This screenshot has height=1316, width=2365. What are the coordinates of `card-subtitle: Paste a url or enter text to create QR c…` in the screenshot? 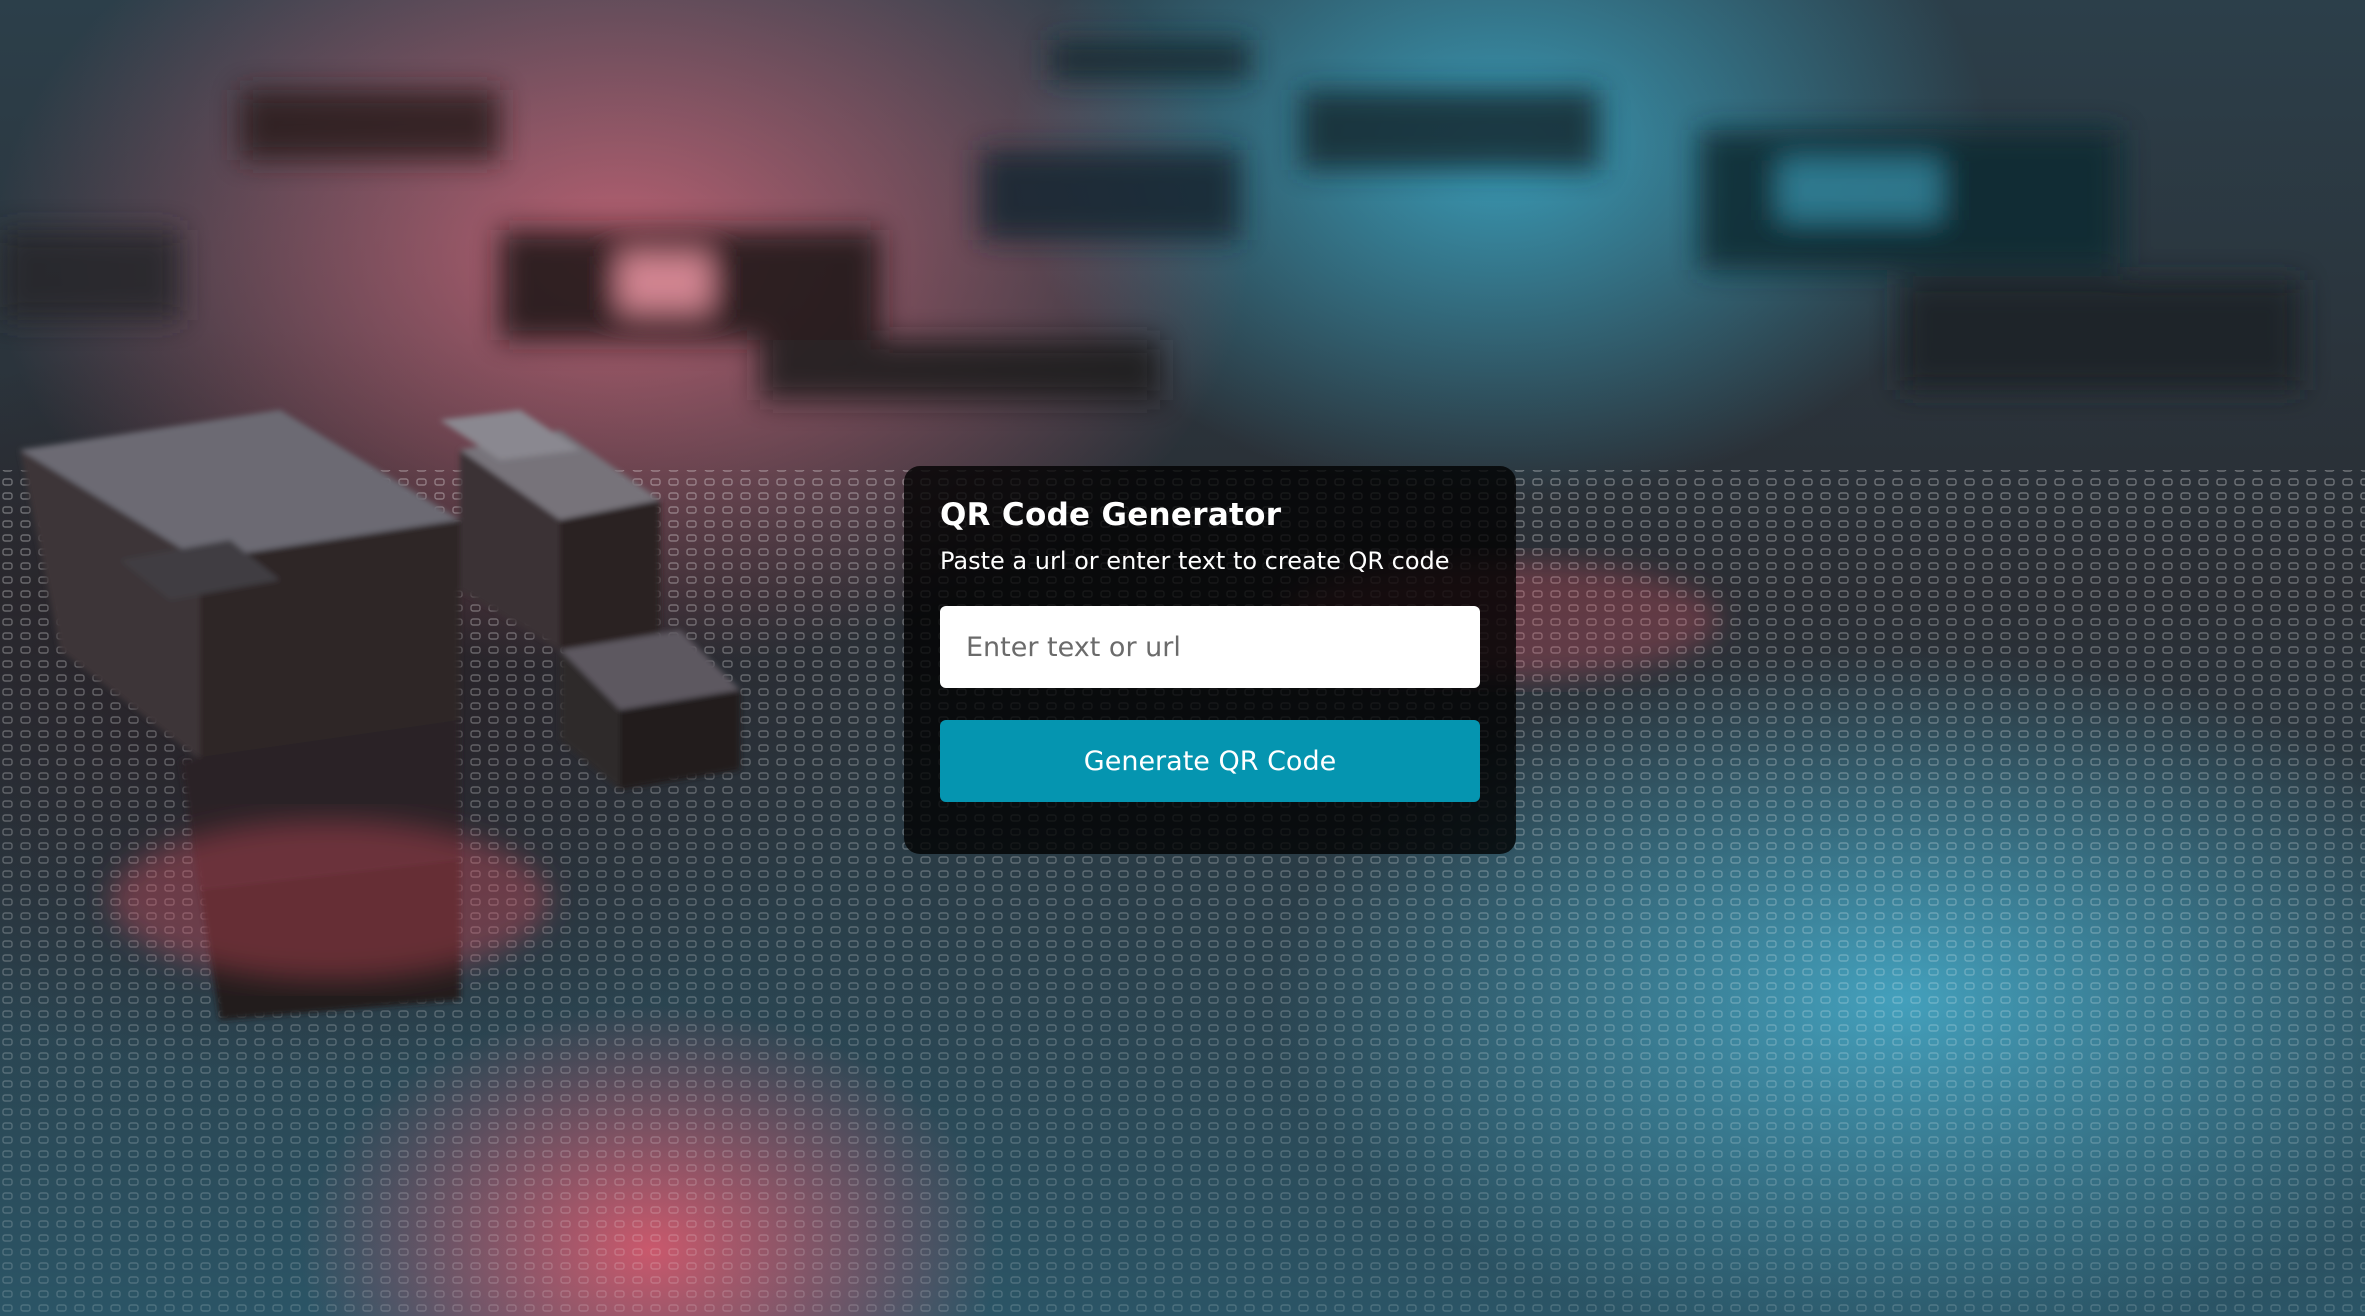 It's located at (1195, 561).